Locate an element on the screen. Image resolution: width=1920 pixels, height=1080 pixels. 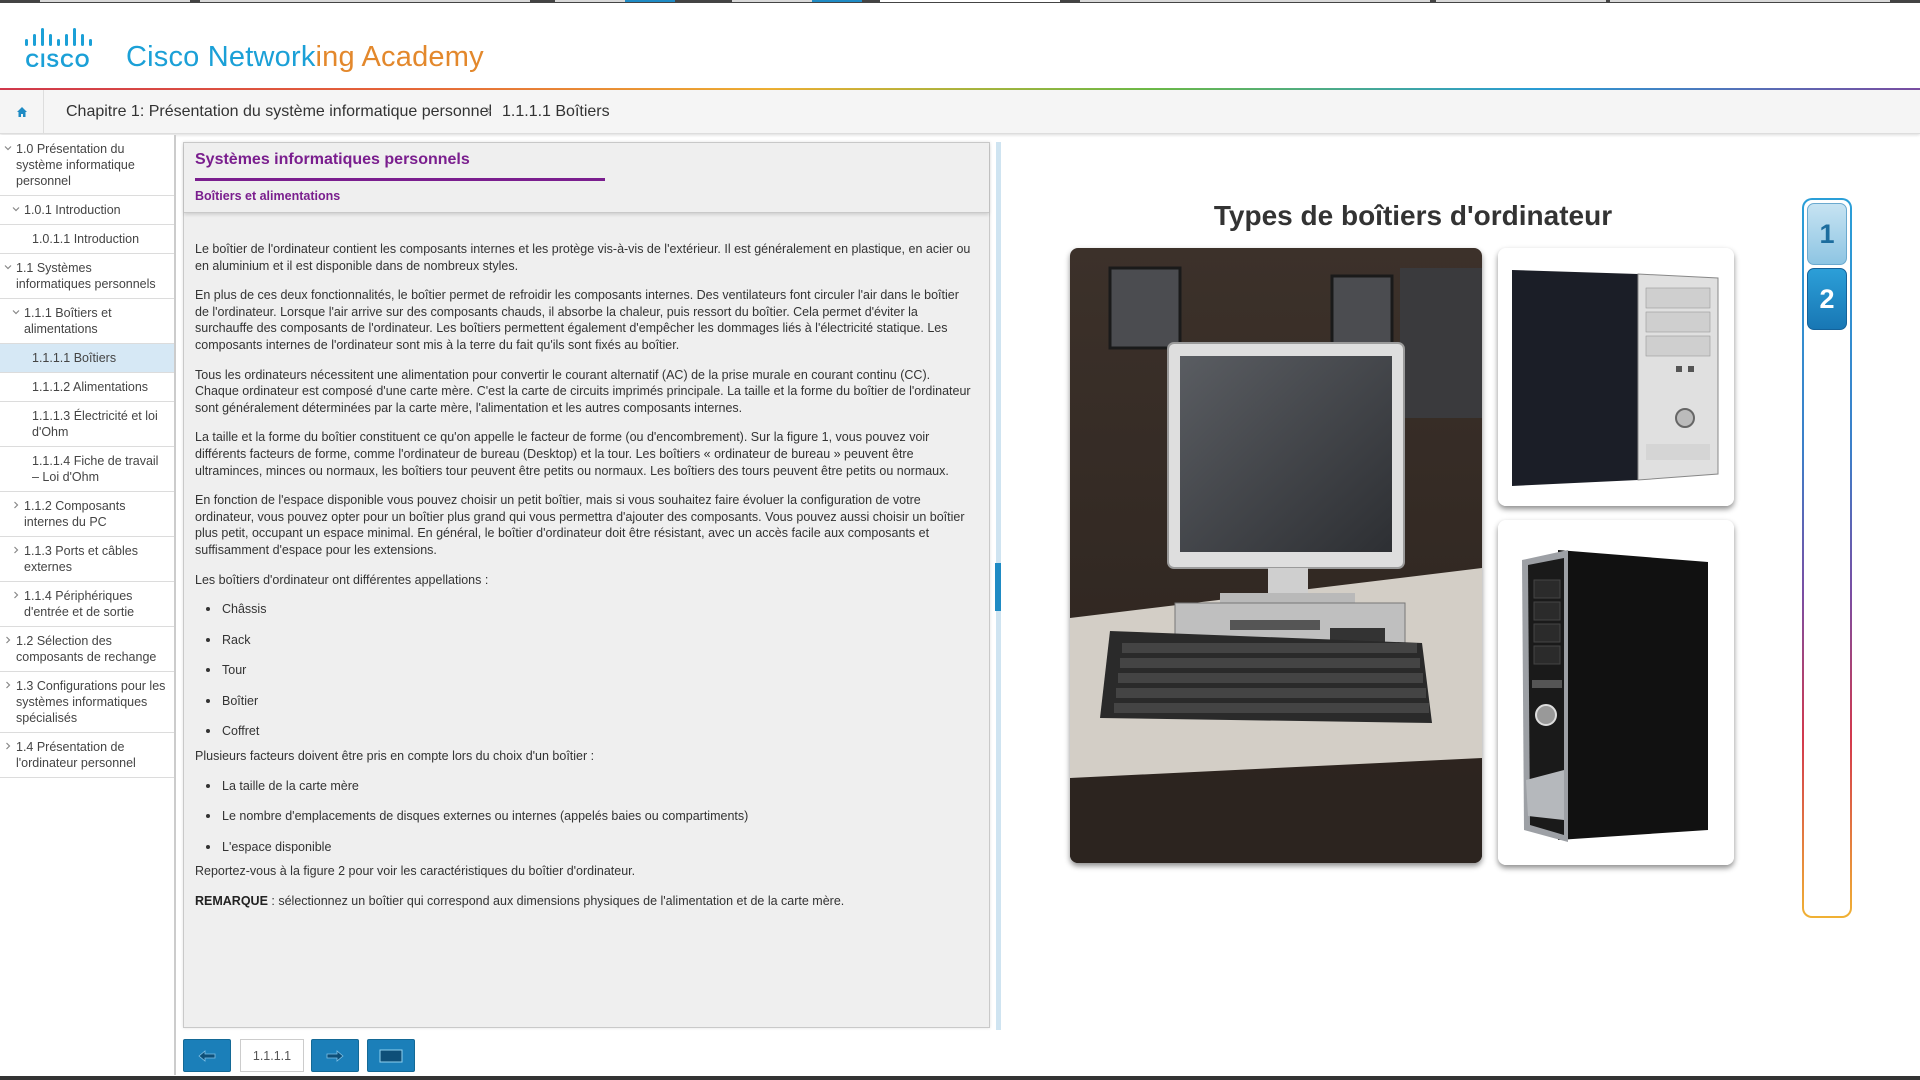
brand-title: Cisco Networking Academy is located at coordinates (305, 57).